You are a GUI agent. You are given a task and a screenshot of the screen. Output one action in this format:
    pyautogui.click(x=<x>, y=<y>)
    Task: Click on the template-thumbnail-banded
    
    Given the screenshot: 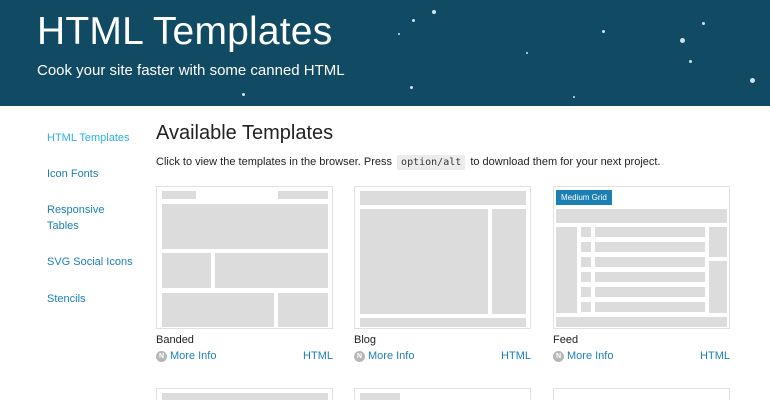 What is the action you would take?
    pyautogui.click(x=244, y=257)
    